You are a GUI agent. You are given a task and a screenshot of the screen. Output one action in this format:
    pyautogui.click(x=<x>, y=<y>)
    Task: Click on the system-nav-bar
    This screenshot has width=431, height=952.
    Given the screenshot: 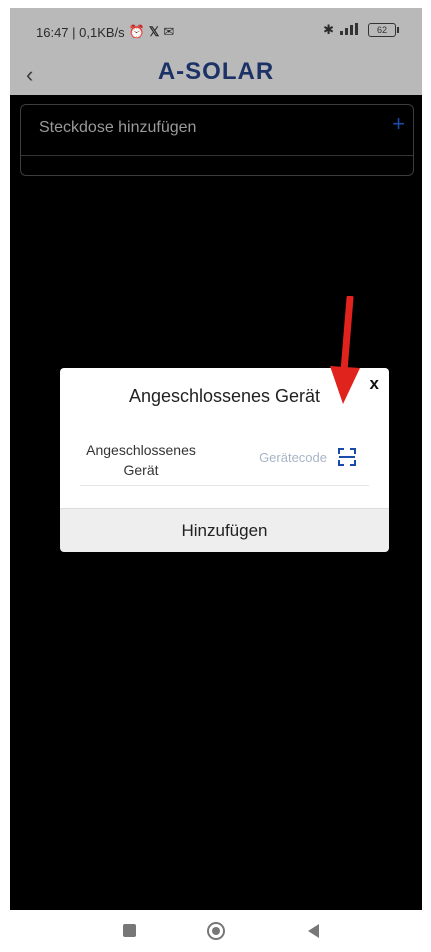 What is the action you would take?
    pyautogui.click(x=215, y=931)
    